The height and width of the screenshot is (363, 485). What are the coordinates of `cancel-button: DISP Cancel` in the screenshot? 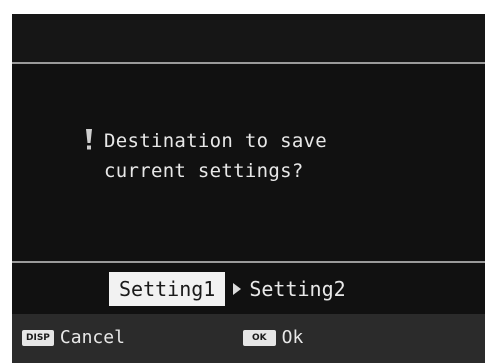 It's located at (73, 338).